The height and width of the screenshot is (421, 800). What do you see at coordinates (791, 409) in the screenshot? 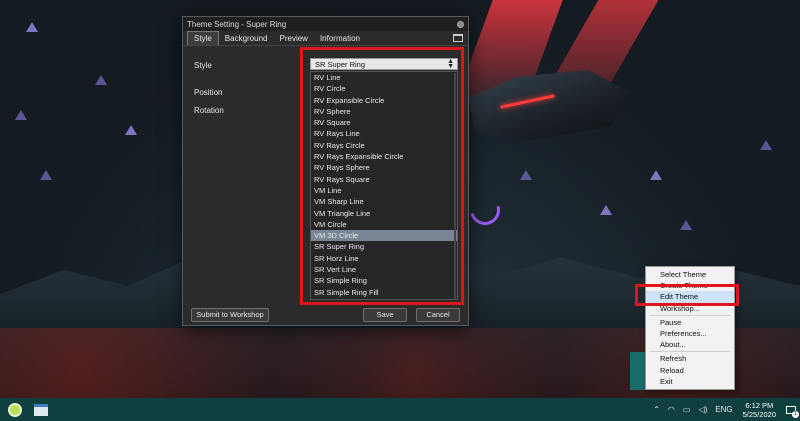
I see `notification-center-button: 1` at bounding box center [791, 409].